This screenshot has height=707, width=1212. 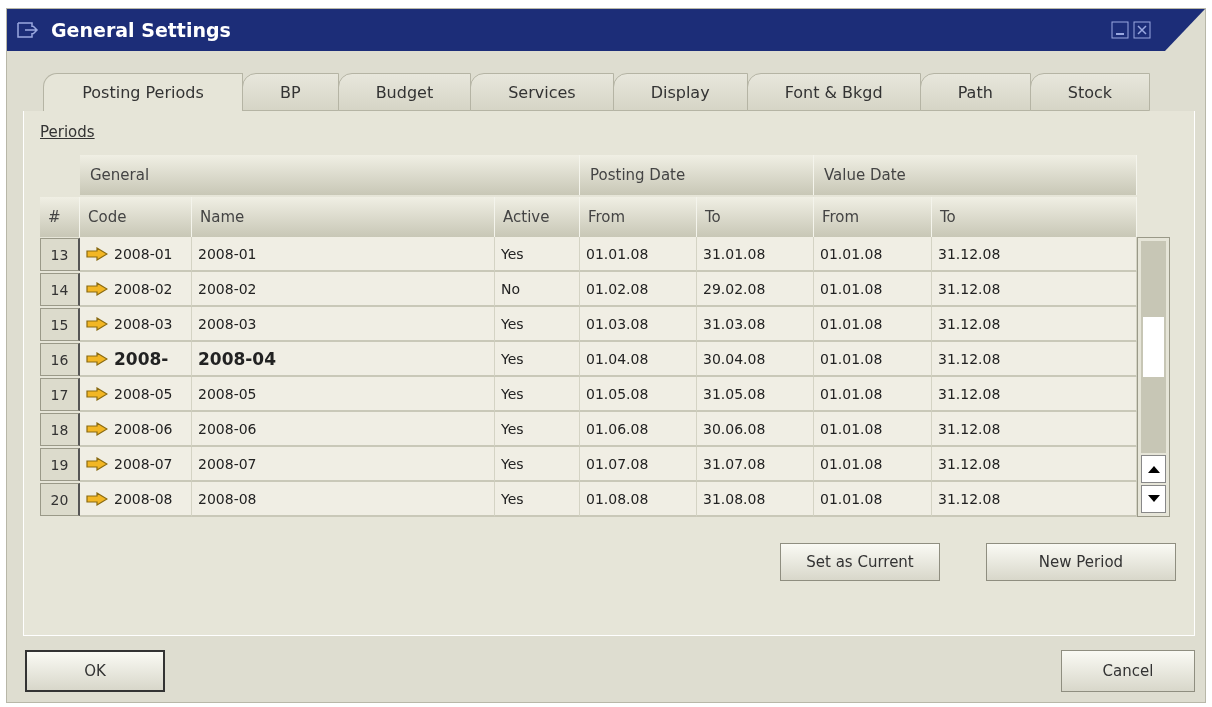 I want to click on row-number: 20, so click(x=60, y=499).